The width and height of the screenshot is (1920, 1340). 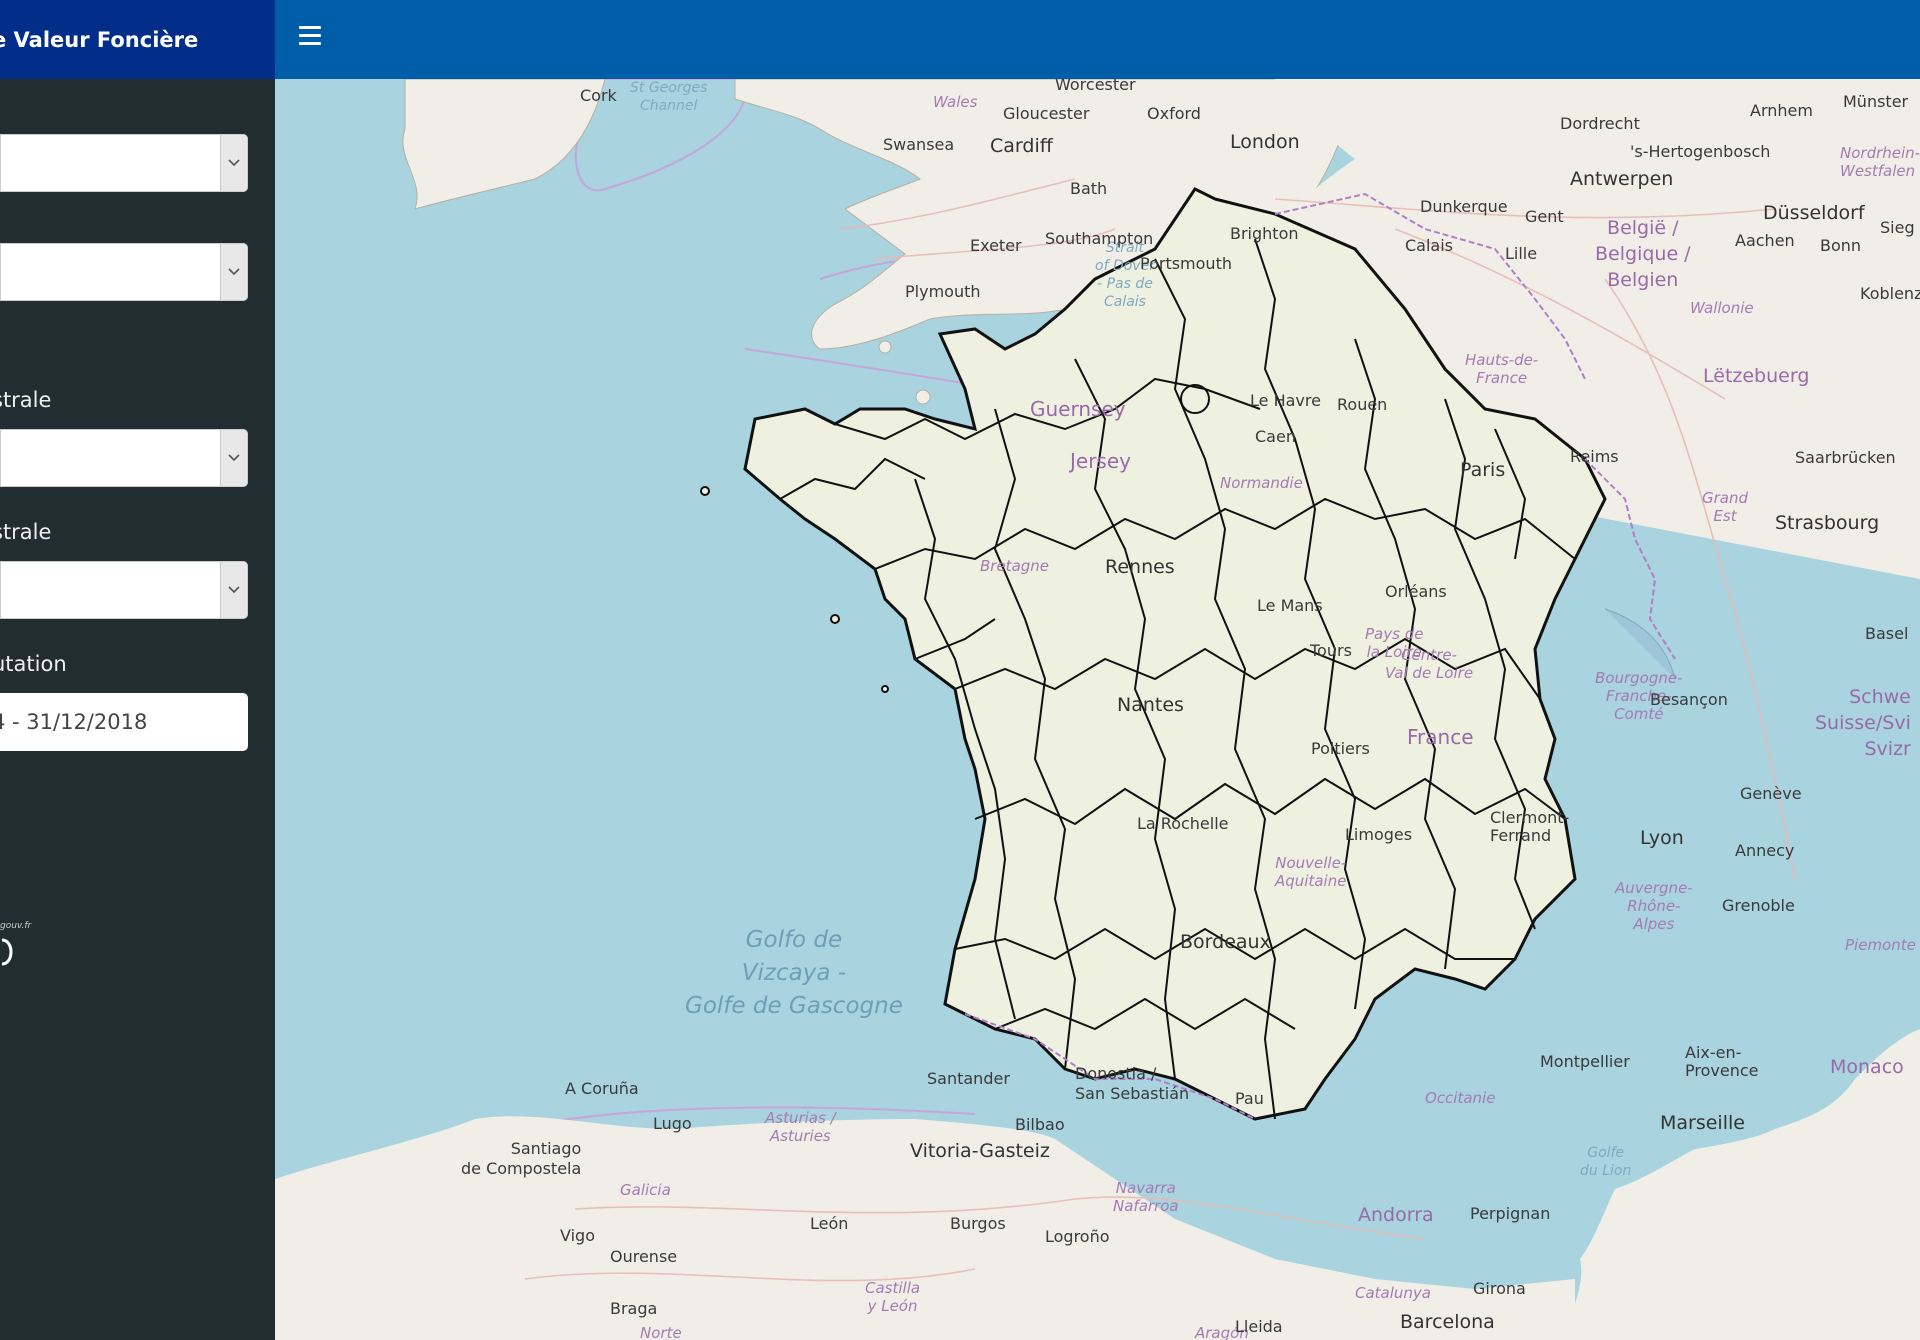 I want to click on city-label: Calais, so click(x=1429, y=245).